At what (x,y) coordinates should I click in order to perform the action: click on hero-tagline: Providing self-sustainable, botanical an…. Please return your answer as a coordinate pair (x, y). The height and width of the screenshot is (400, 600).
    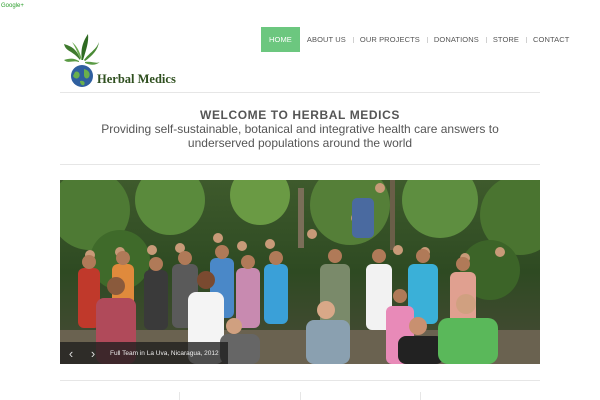
    Looking at the image, I should click on (300, 136).